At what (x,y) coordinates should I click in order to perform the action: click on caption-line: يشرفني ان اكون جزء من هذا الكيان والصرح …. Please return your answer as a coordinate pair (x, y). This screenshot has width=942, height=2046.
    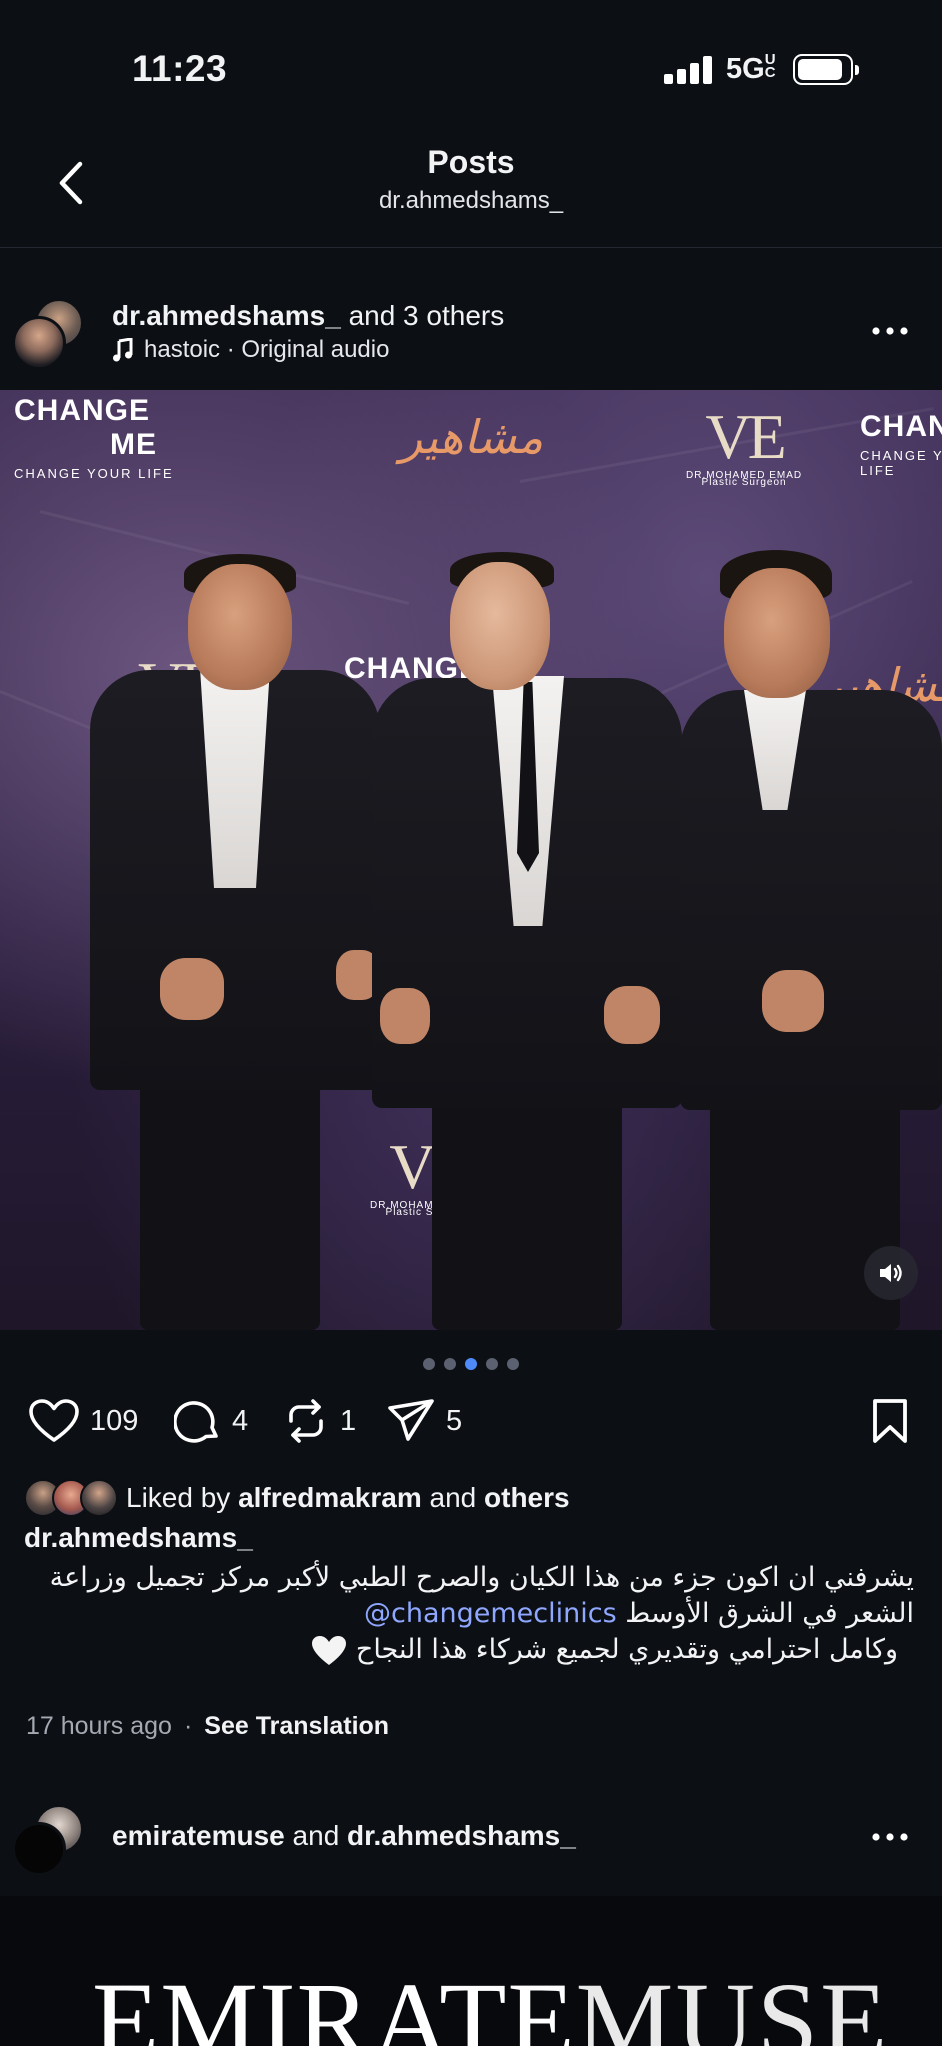
    Looking at the image, I should click on (481, 1577).